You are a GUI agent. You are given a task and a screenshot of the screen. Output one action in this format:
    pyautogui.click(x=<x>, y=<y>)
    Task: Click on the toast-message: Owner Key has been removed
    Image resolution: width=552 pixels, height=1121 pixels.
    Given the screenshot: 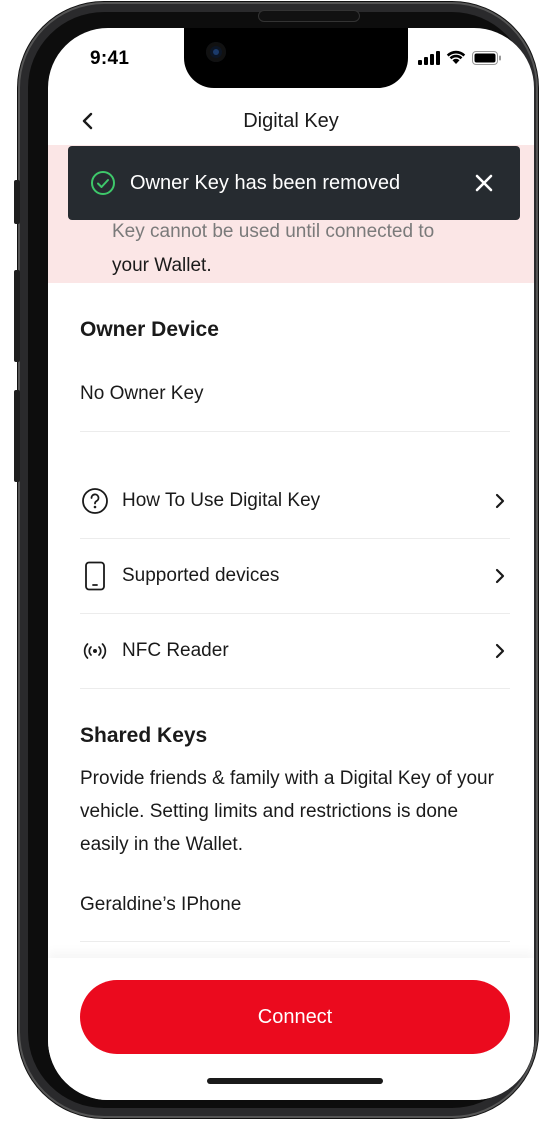 What is the action you would take?
    pyautogui.click(x=265, y=182)
    